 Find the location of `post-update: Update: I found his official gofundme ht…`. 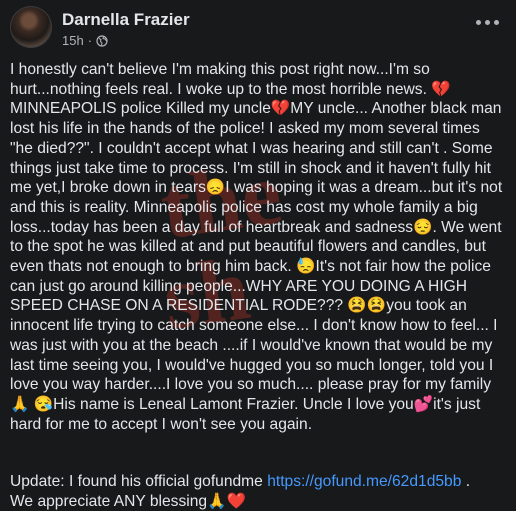

post-update: Update: I found his official gofundme ht… is located at coordinates (258, 491).